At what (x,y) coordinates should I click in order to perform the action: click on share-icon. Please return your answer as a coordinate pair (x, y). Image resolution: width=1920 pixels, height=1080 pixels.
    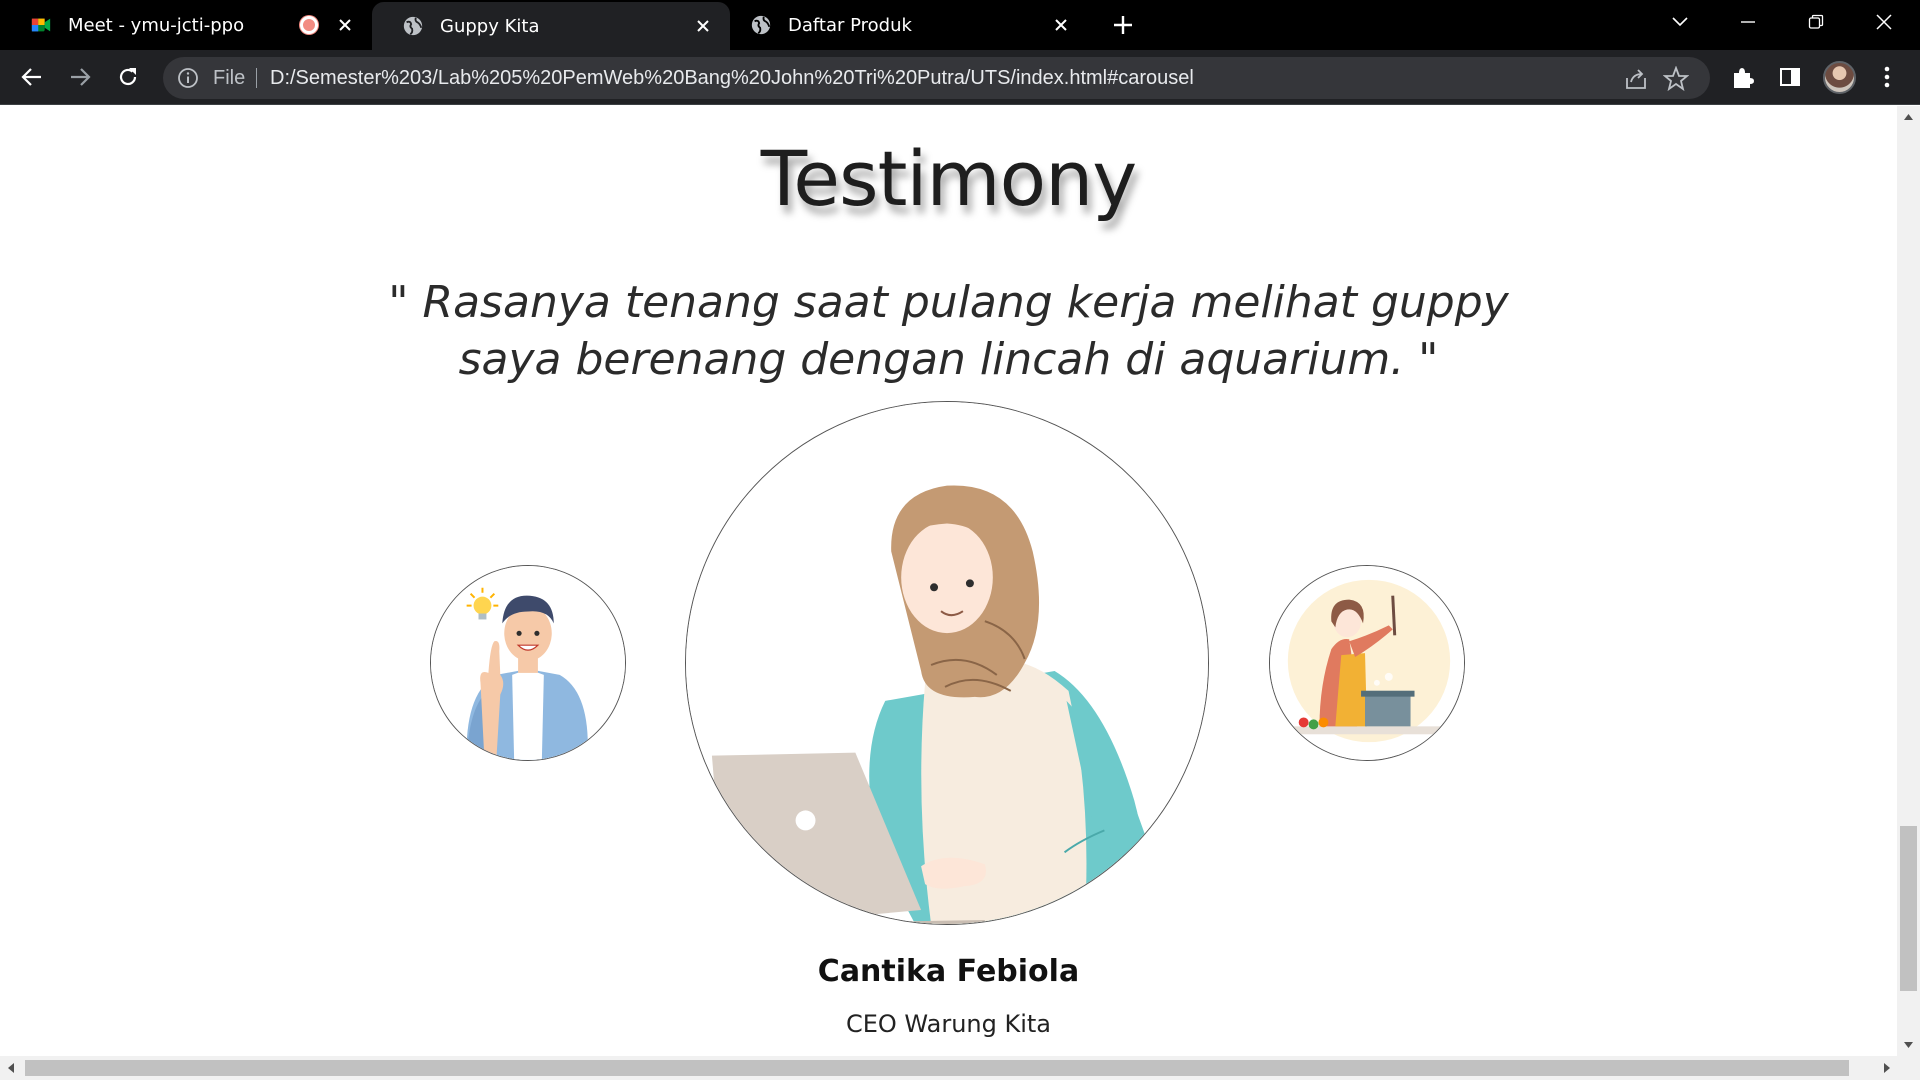
    Looking at the image, I should click on (1636, 79).